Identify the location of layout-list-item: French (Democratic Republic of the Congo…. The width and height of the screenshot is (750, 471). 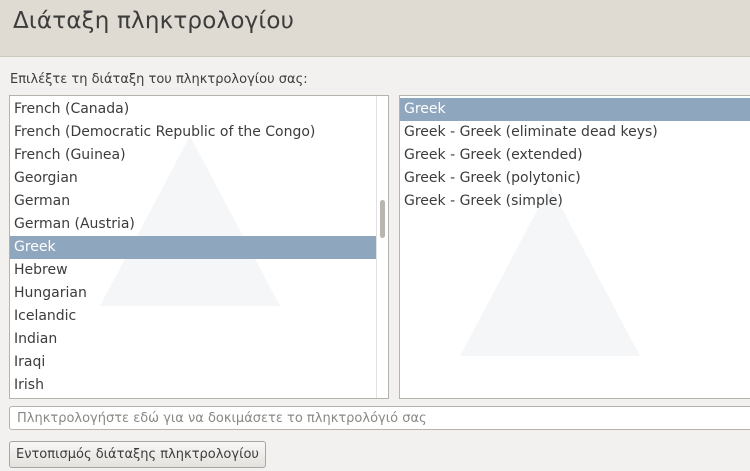
(193, 132).